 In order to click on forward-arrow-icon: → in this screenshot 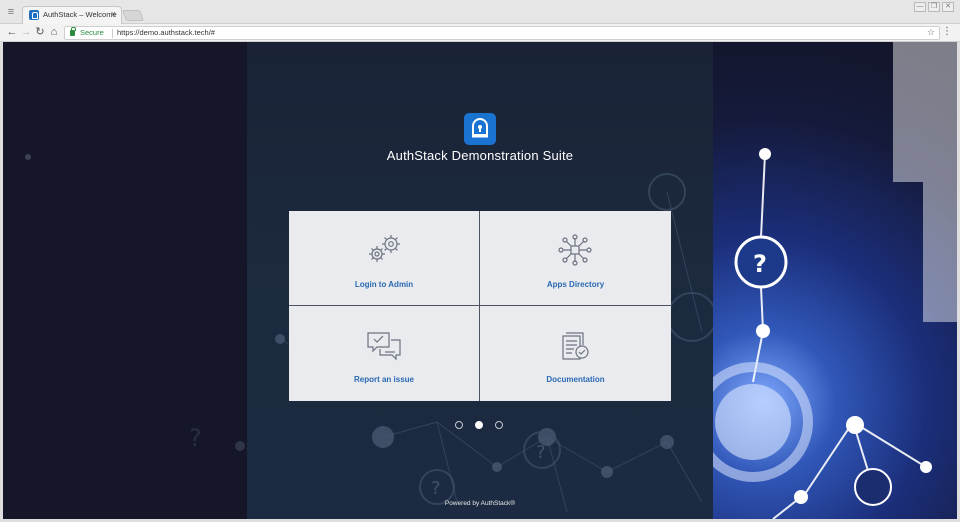, I will do `click(26, 32)`.